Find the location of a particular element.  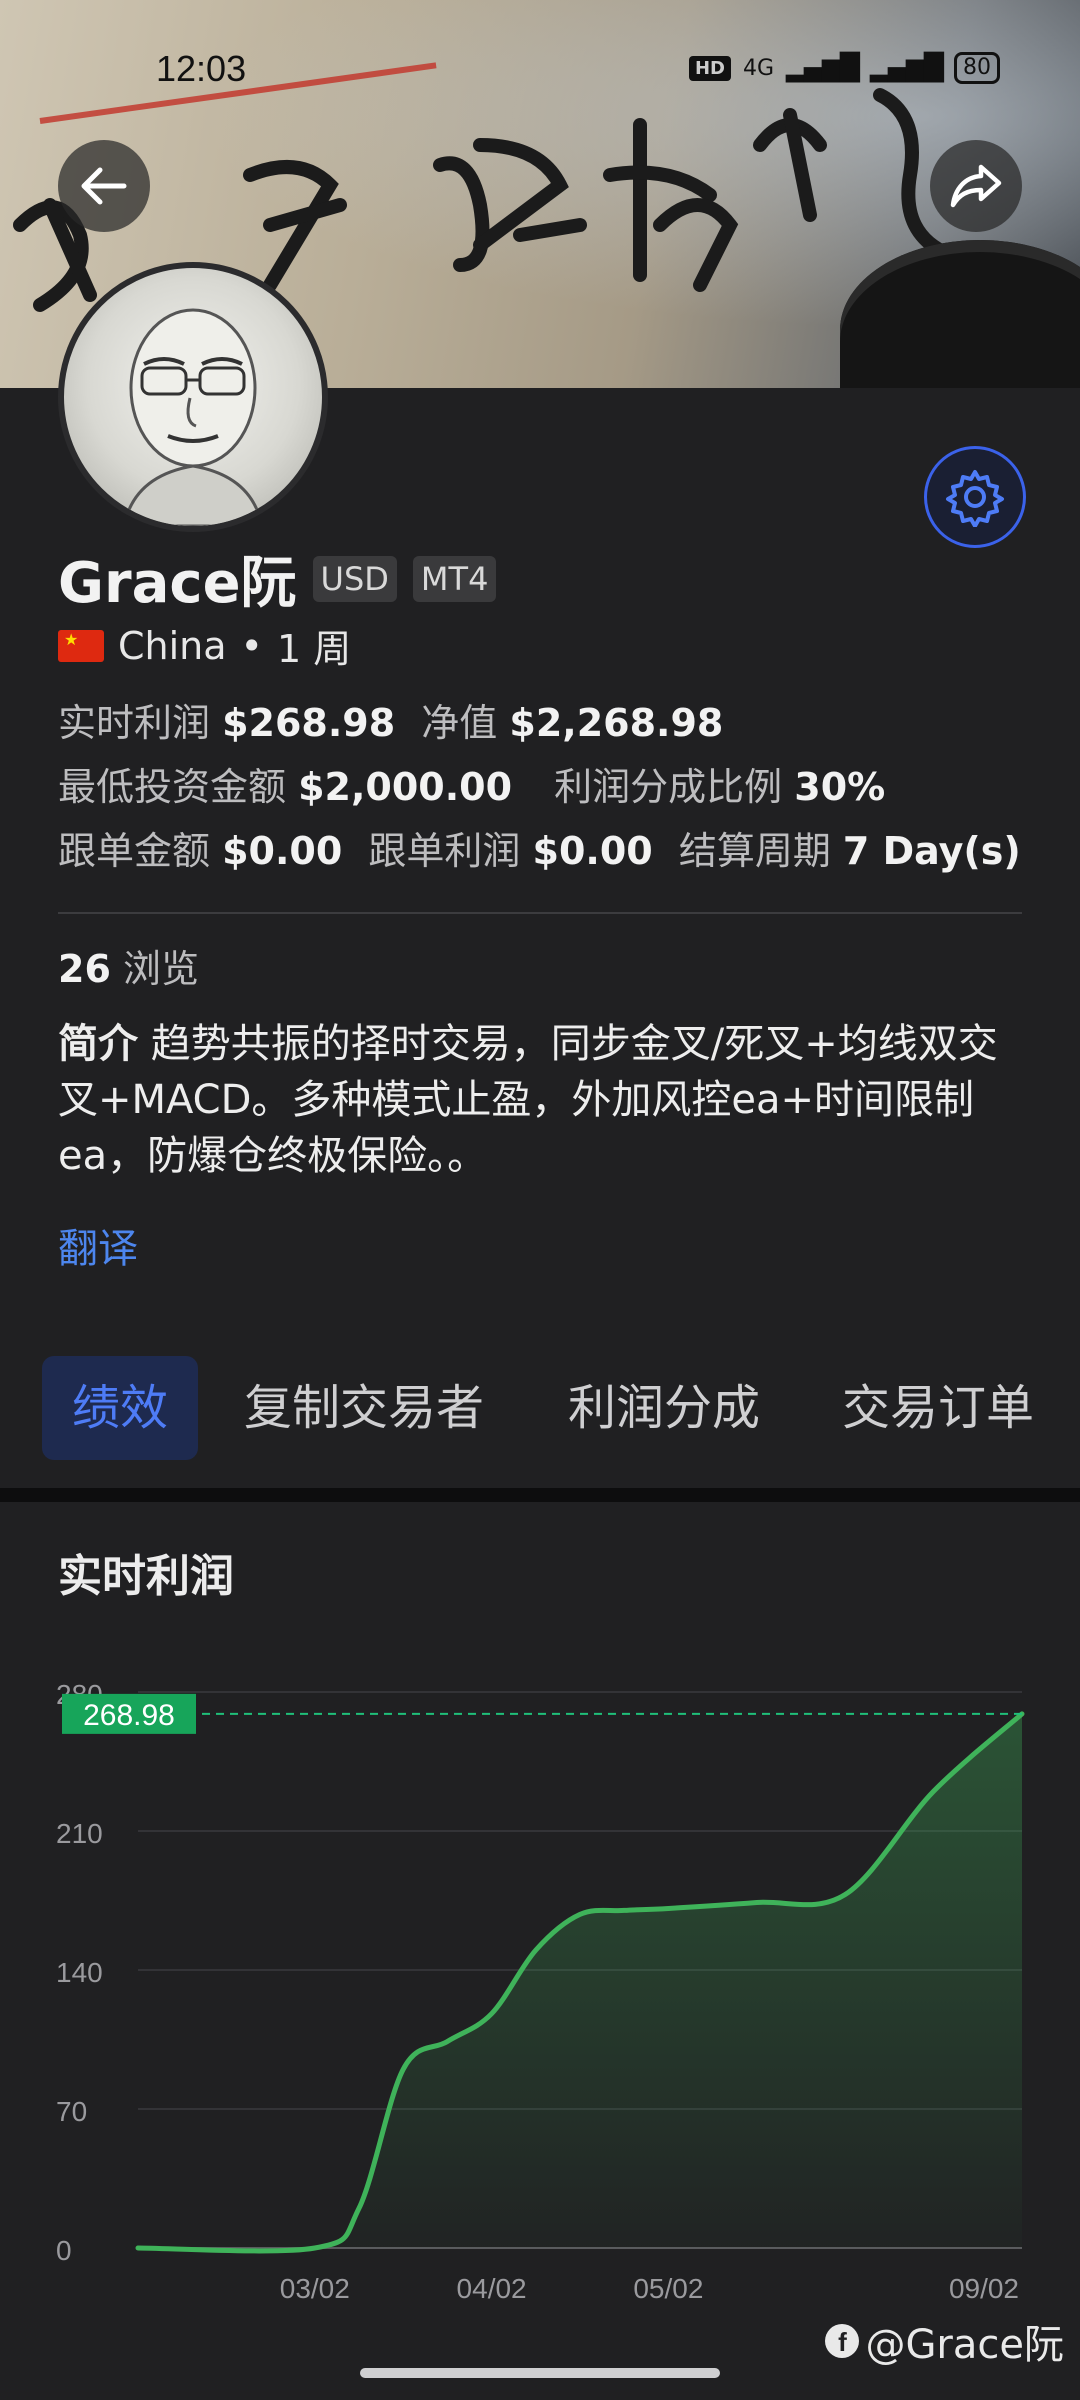

y-tick-label: 0 is located at coordinates (64, 2250).